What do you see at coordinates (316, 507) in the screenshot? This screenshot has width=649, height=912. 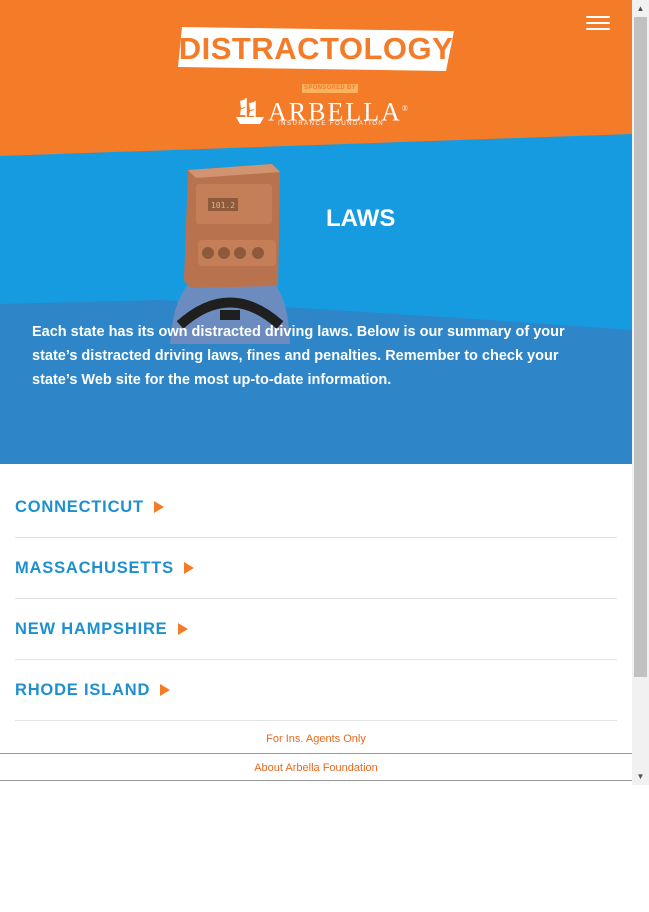 I see `state-item-connecticut: CONNECTICUT` at bounding box center [316, 507].